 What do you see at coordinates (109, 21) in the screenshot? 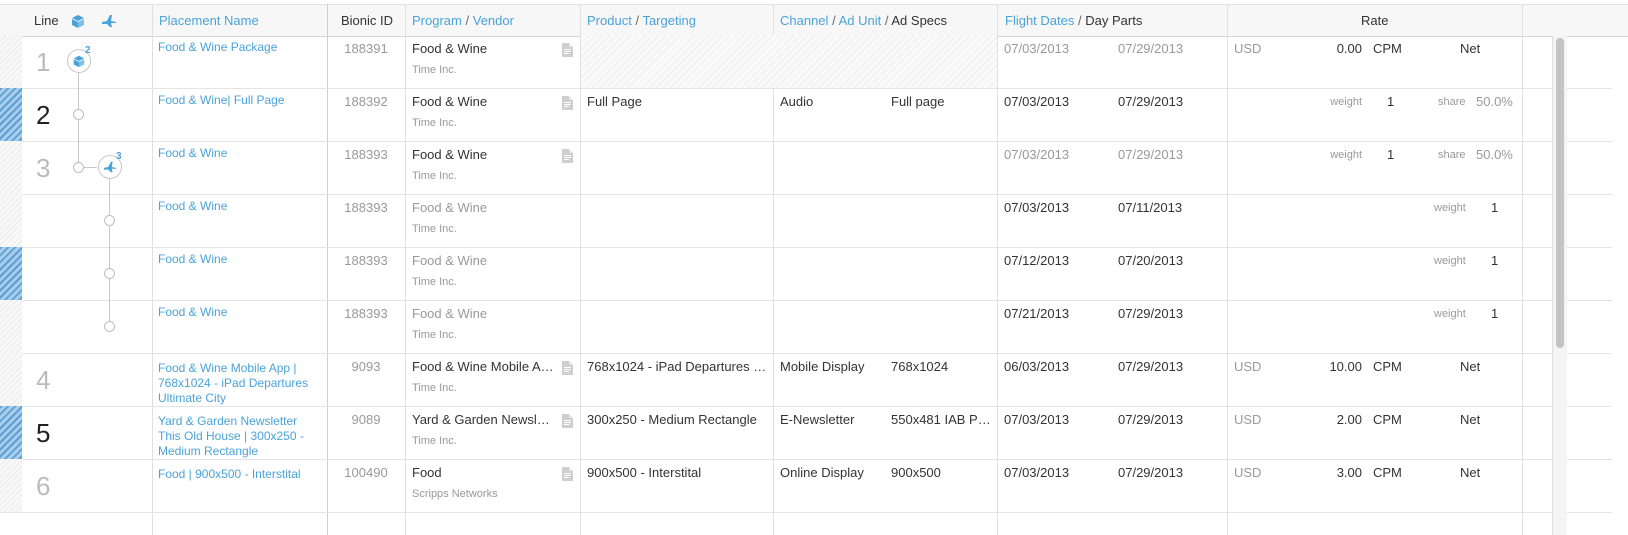
I see `flight-icon` at bounding box center [109, 21].